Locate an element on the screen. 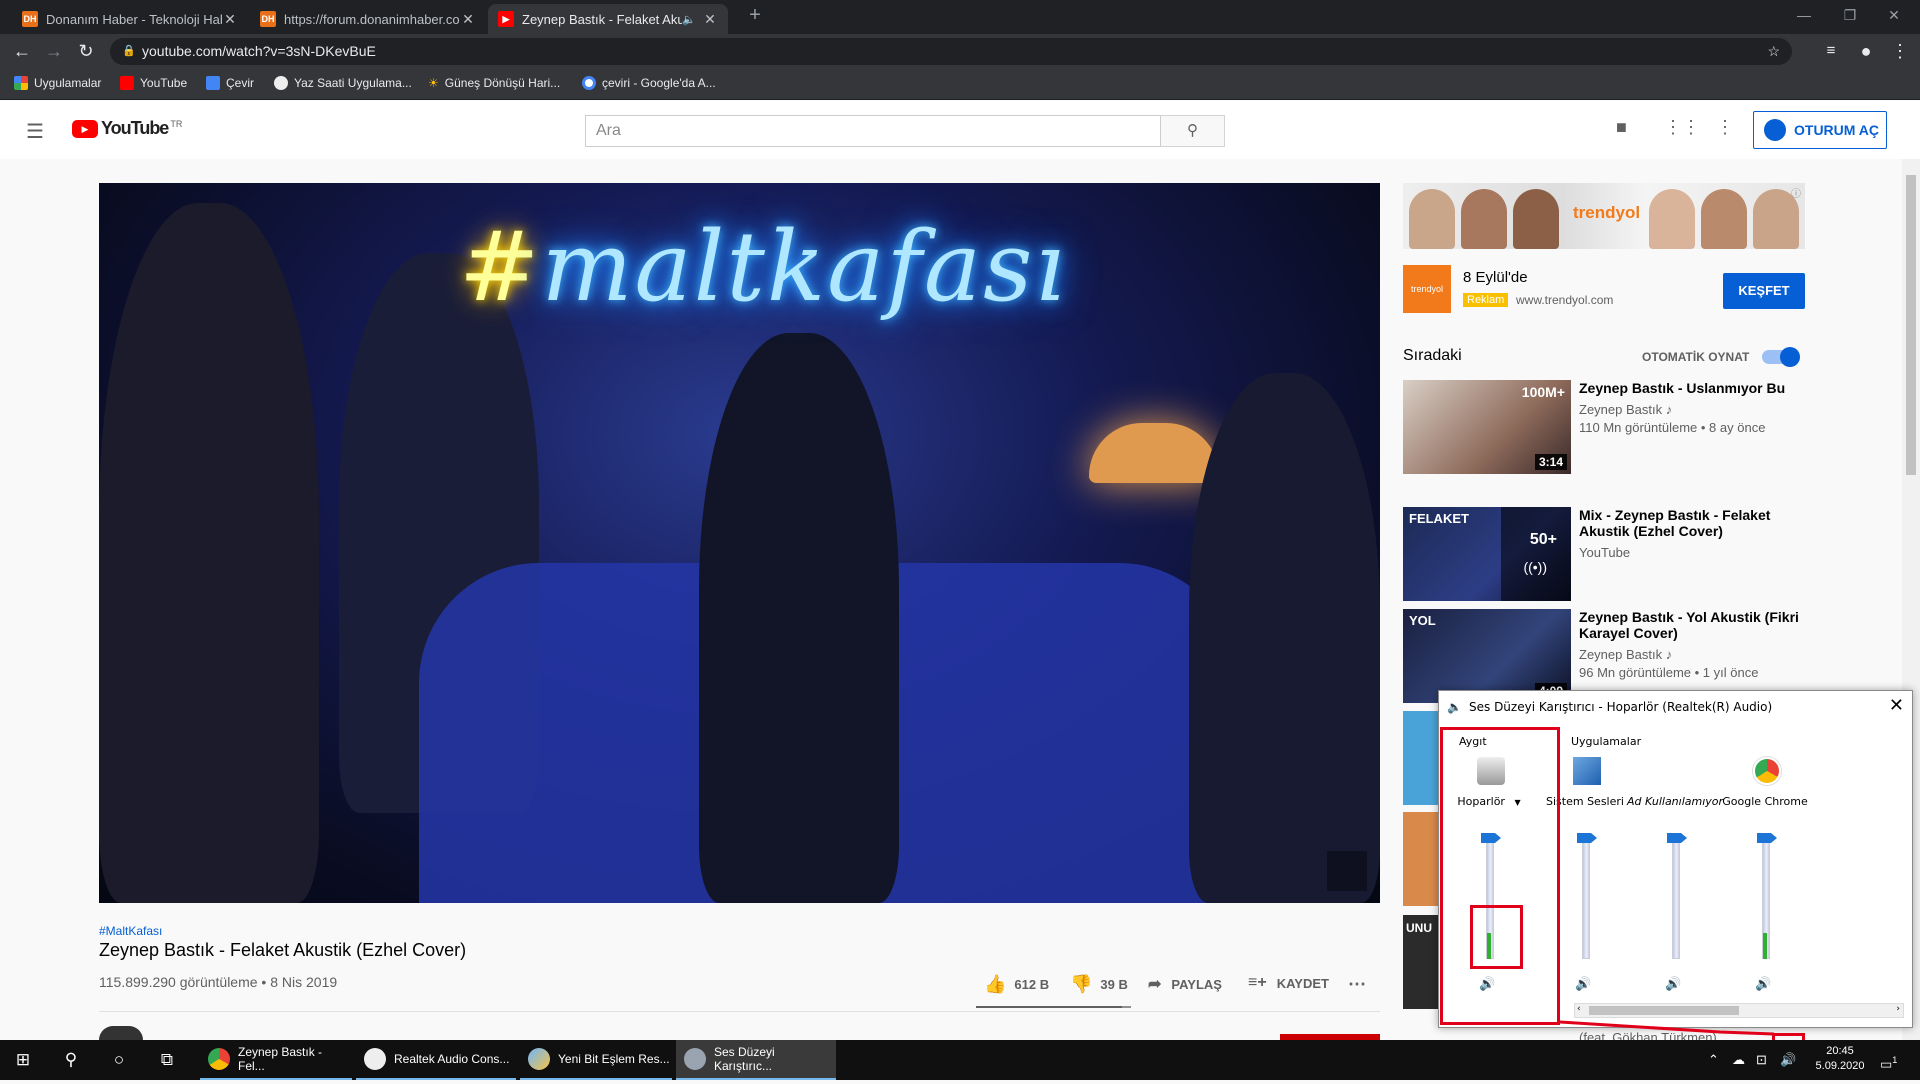  browser-tab: DH Donanım Haber - Teknoloji Habe ✕ is located at coordinates (130, 19).